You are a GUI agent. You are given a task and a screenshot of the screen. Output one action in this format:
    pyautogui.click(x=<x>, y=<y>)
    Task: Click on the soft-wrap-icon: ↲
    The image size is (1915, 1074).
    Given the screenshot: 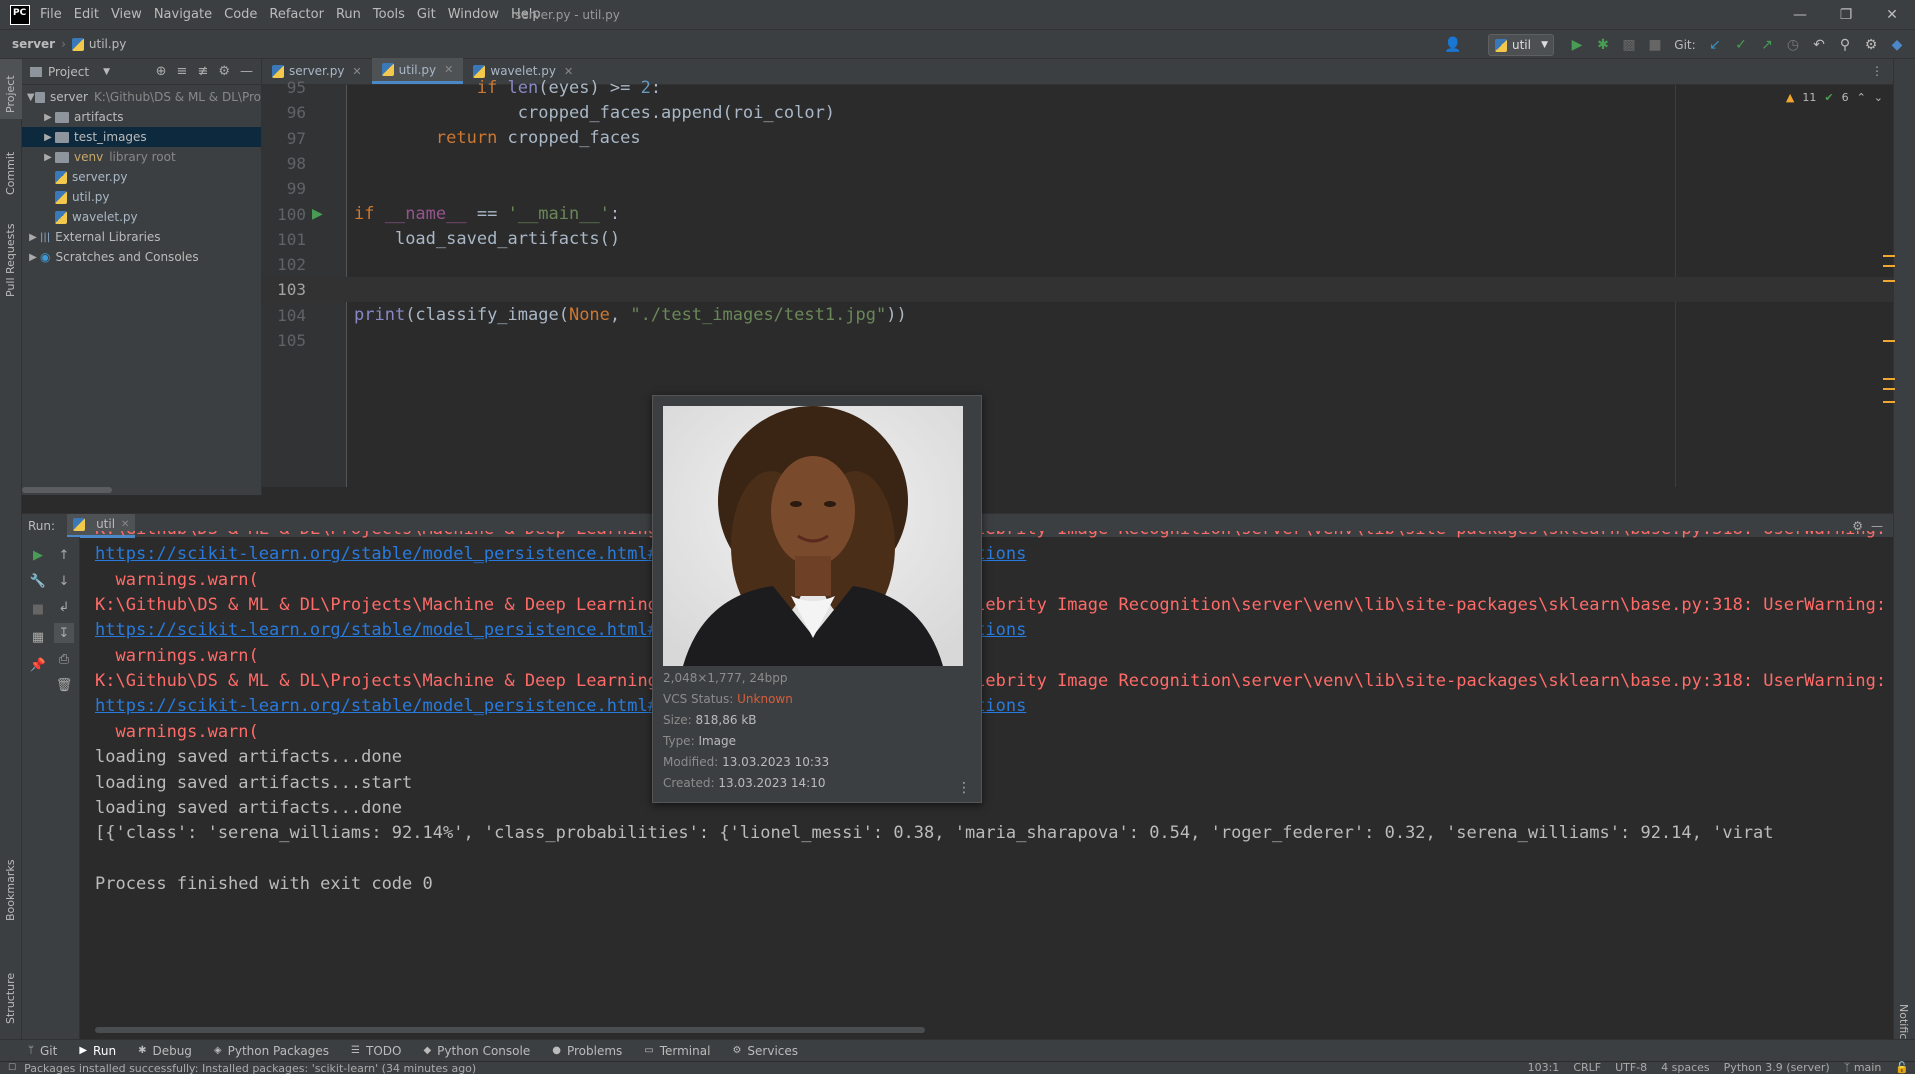 What is the action you would take?
    pyautogui.click(x=64, y=607)
    